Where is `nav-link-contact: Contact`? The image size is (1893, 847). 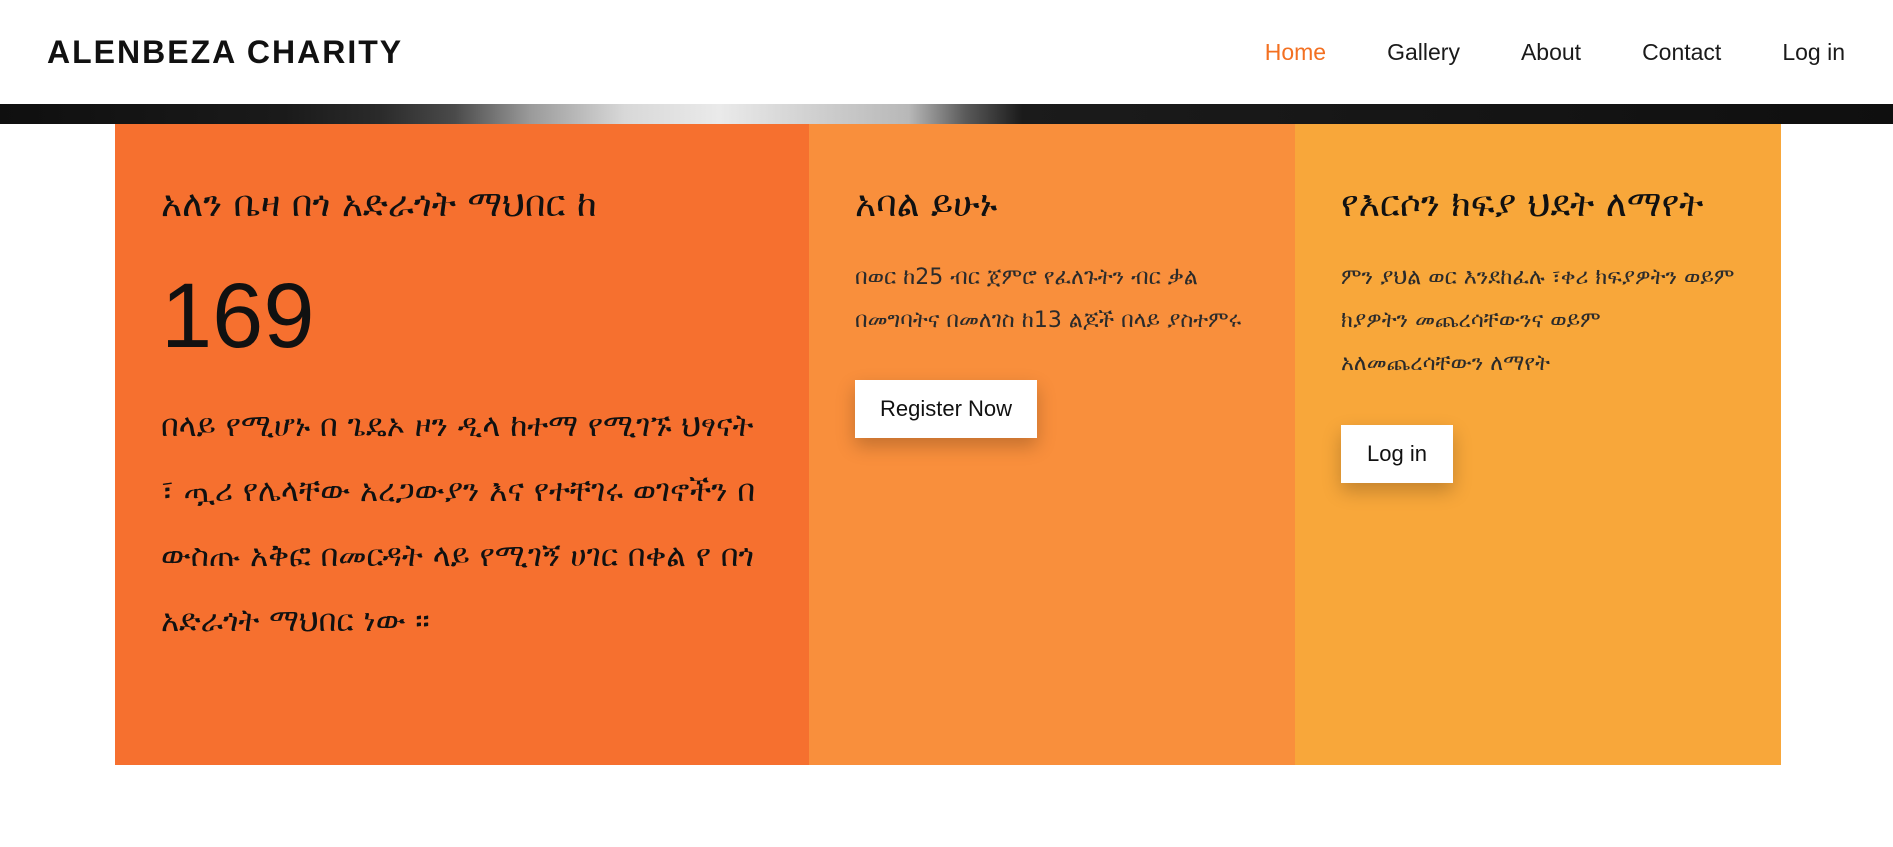
nav-link-contact: Contact is located at coordinates (1681, 52).